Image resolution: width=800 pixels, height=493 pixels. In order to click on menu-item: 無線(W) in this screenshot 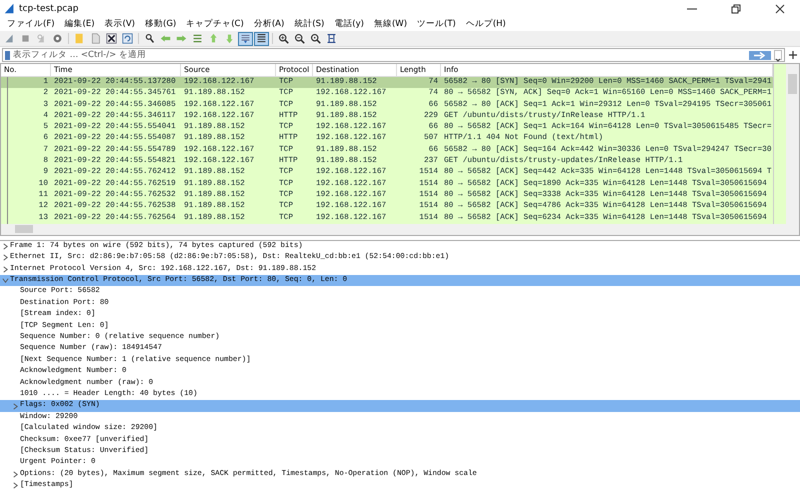, I will do `click(390, 24)`.